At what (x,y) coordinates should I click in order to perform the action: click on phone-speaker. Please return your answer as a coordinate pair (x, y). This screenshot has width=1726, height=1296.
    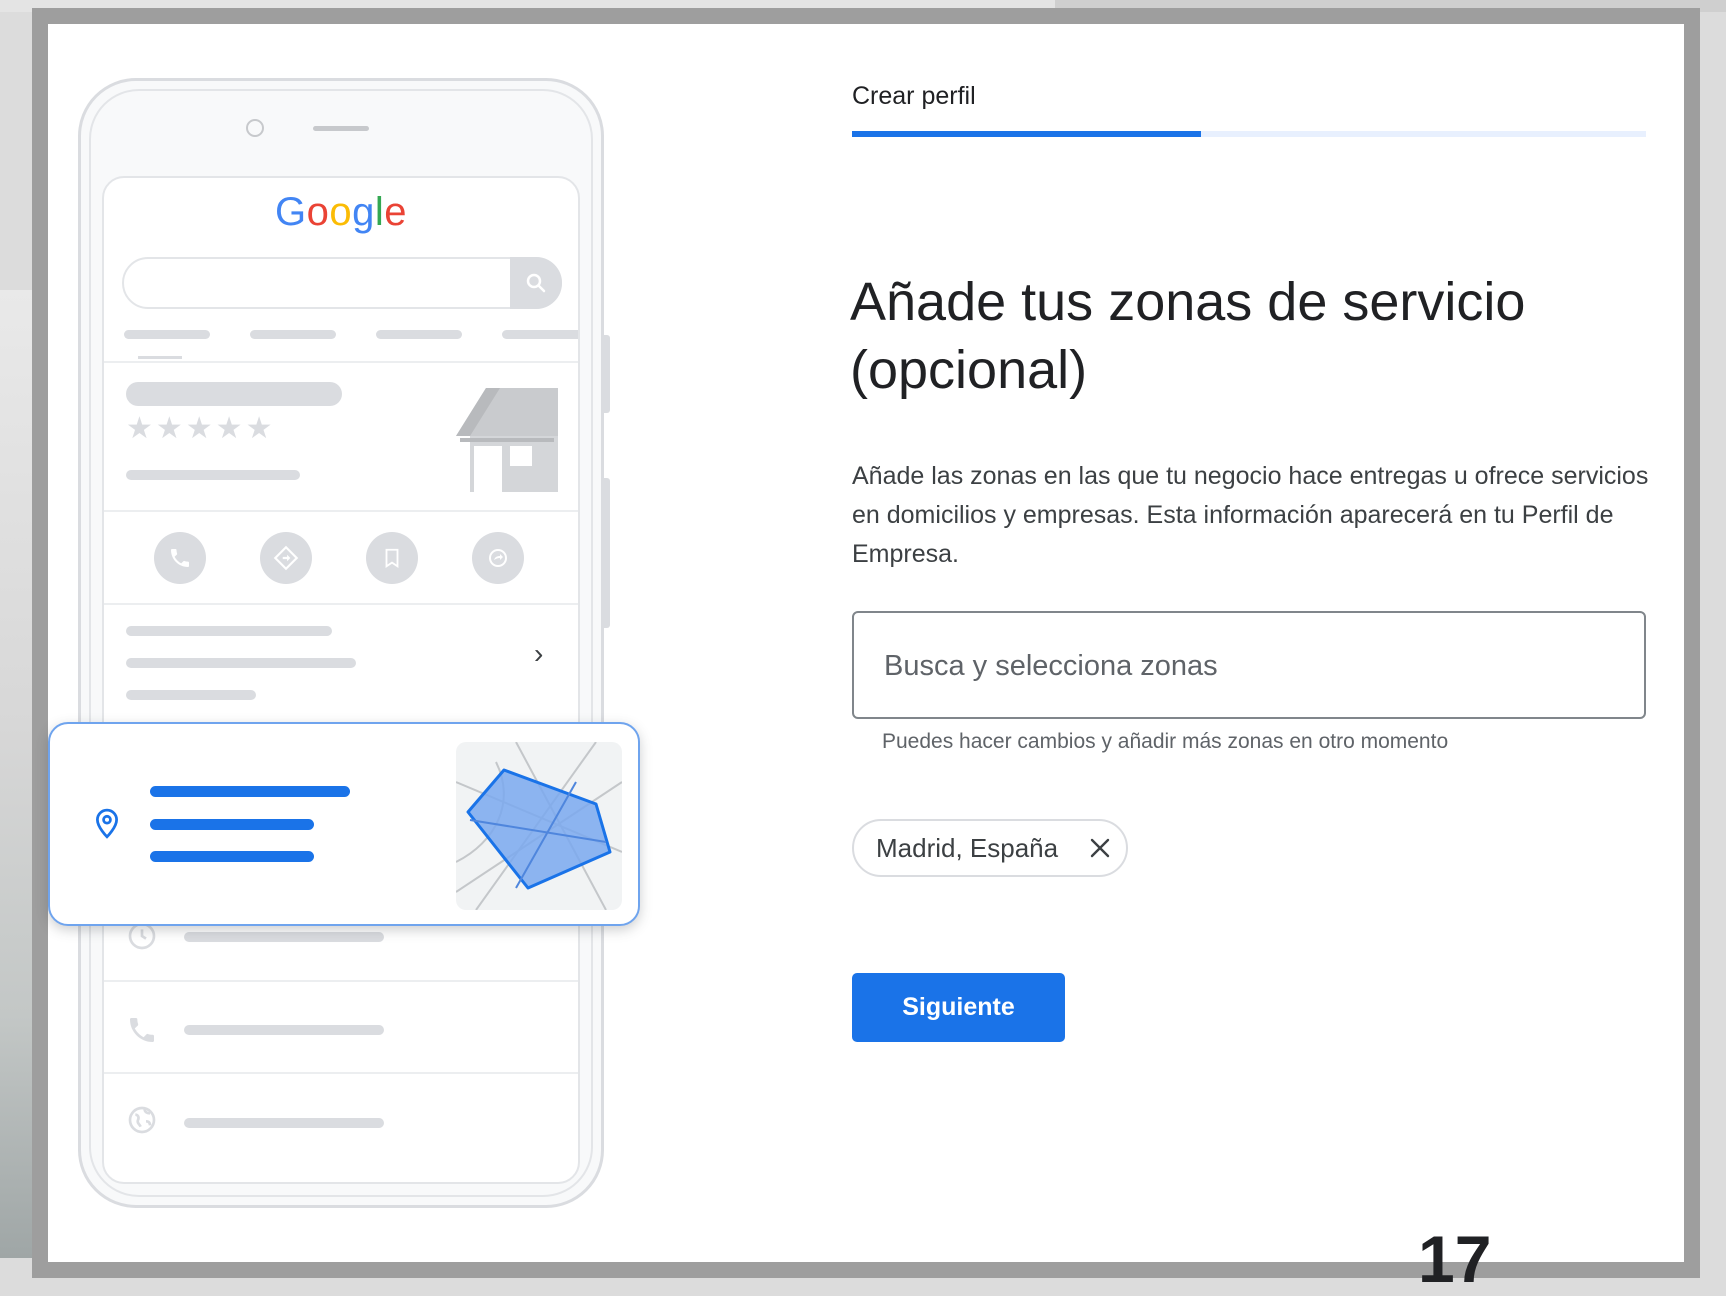
    Looking at the image, I should click on (341, 128).